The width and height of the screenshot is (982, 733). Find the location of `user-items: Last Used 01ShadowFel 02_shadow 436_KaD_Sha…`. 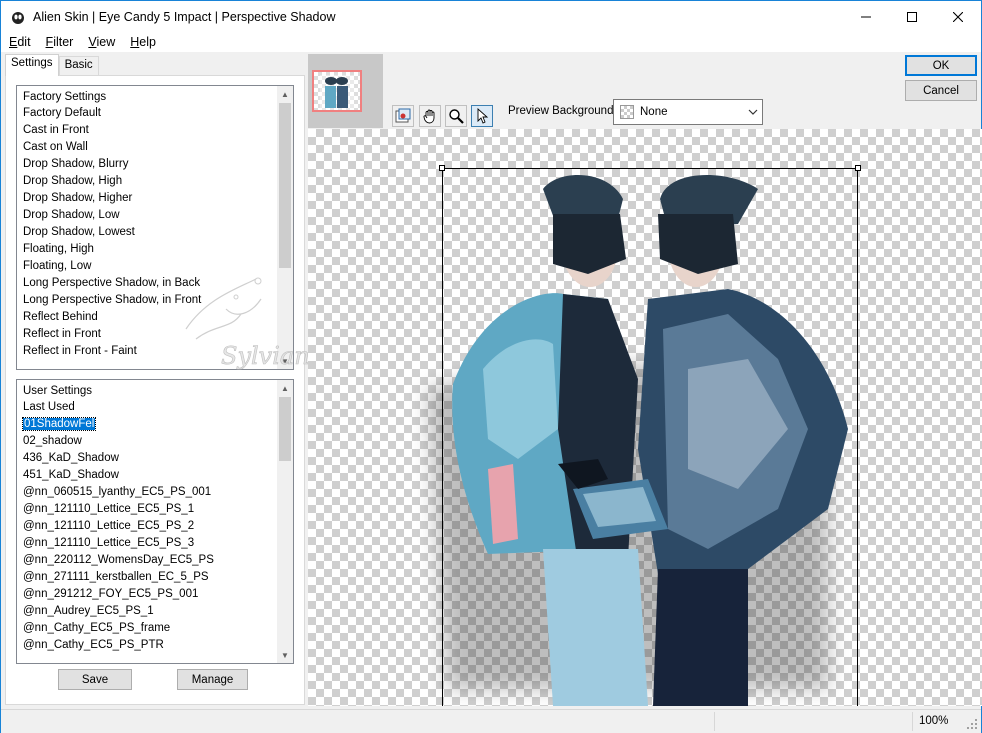

user-items: Last Used 01ShadowFel 02_shadow 436_KaD_Sha… is located at coordinates (155, 526).